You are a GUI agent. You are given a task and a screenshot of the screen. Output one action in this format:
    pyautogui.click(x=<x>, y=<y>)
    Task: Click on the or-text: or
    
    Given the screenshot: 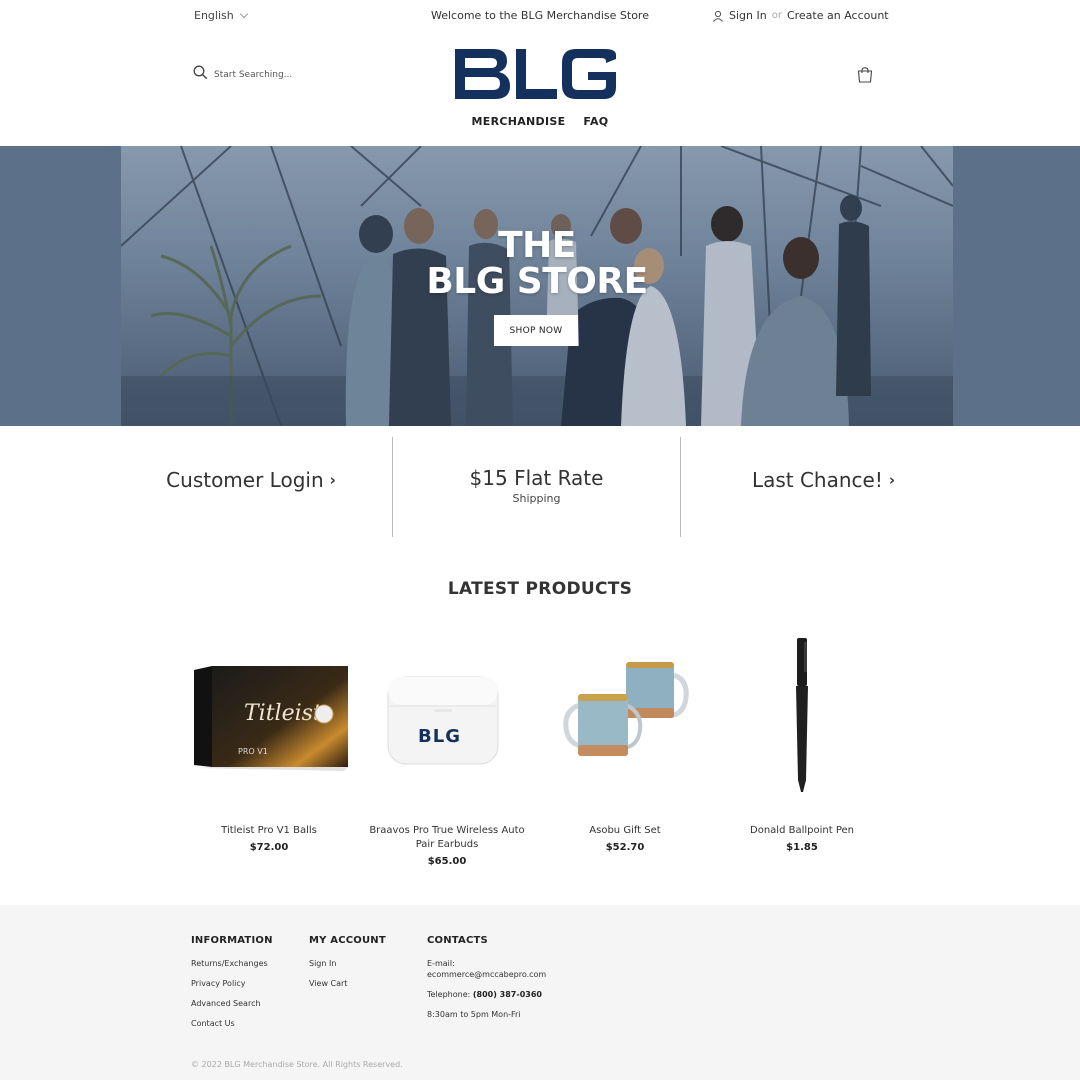 What is the action you would take?
    pyautogui.click(x=776, y=15)
    